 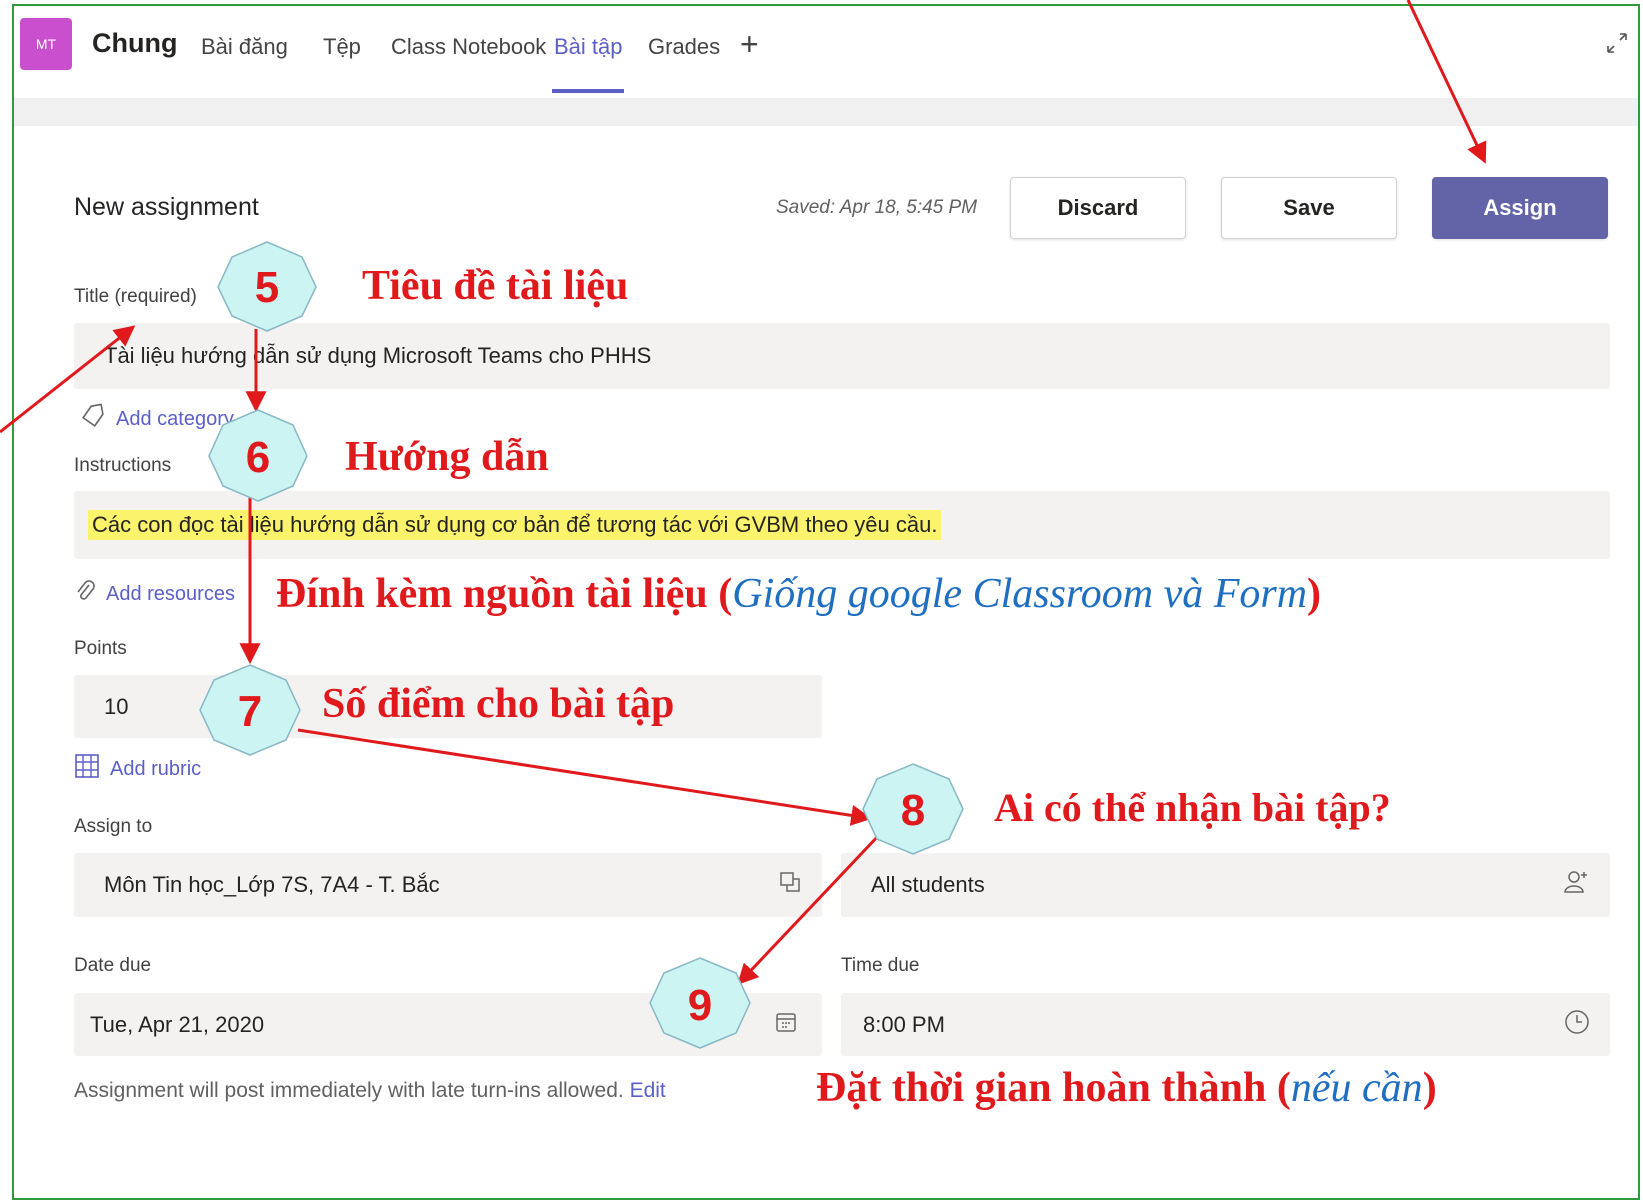 I want to click on tab-class-notebook: Class Notebook, so click(x=468, y=47).